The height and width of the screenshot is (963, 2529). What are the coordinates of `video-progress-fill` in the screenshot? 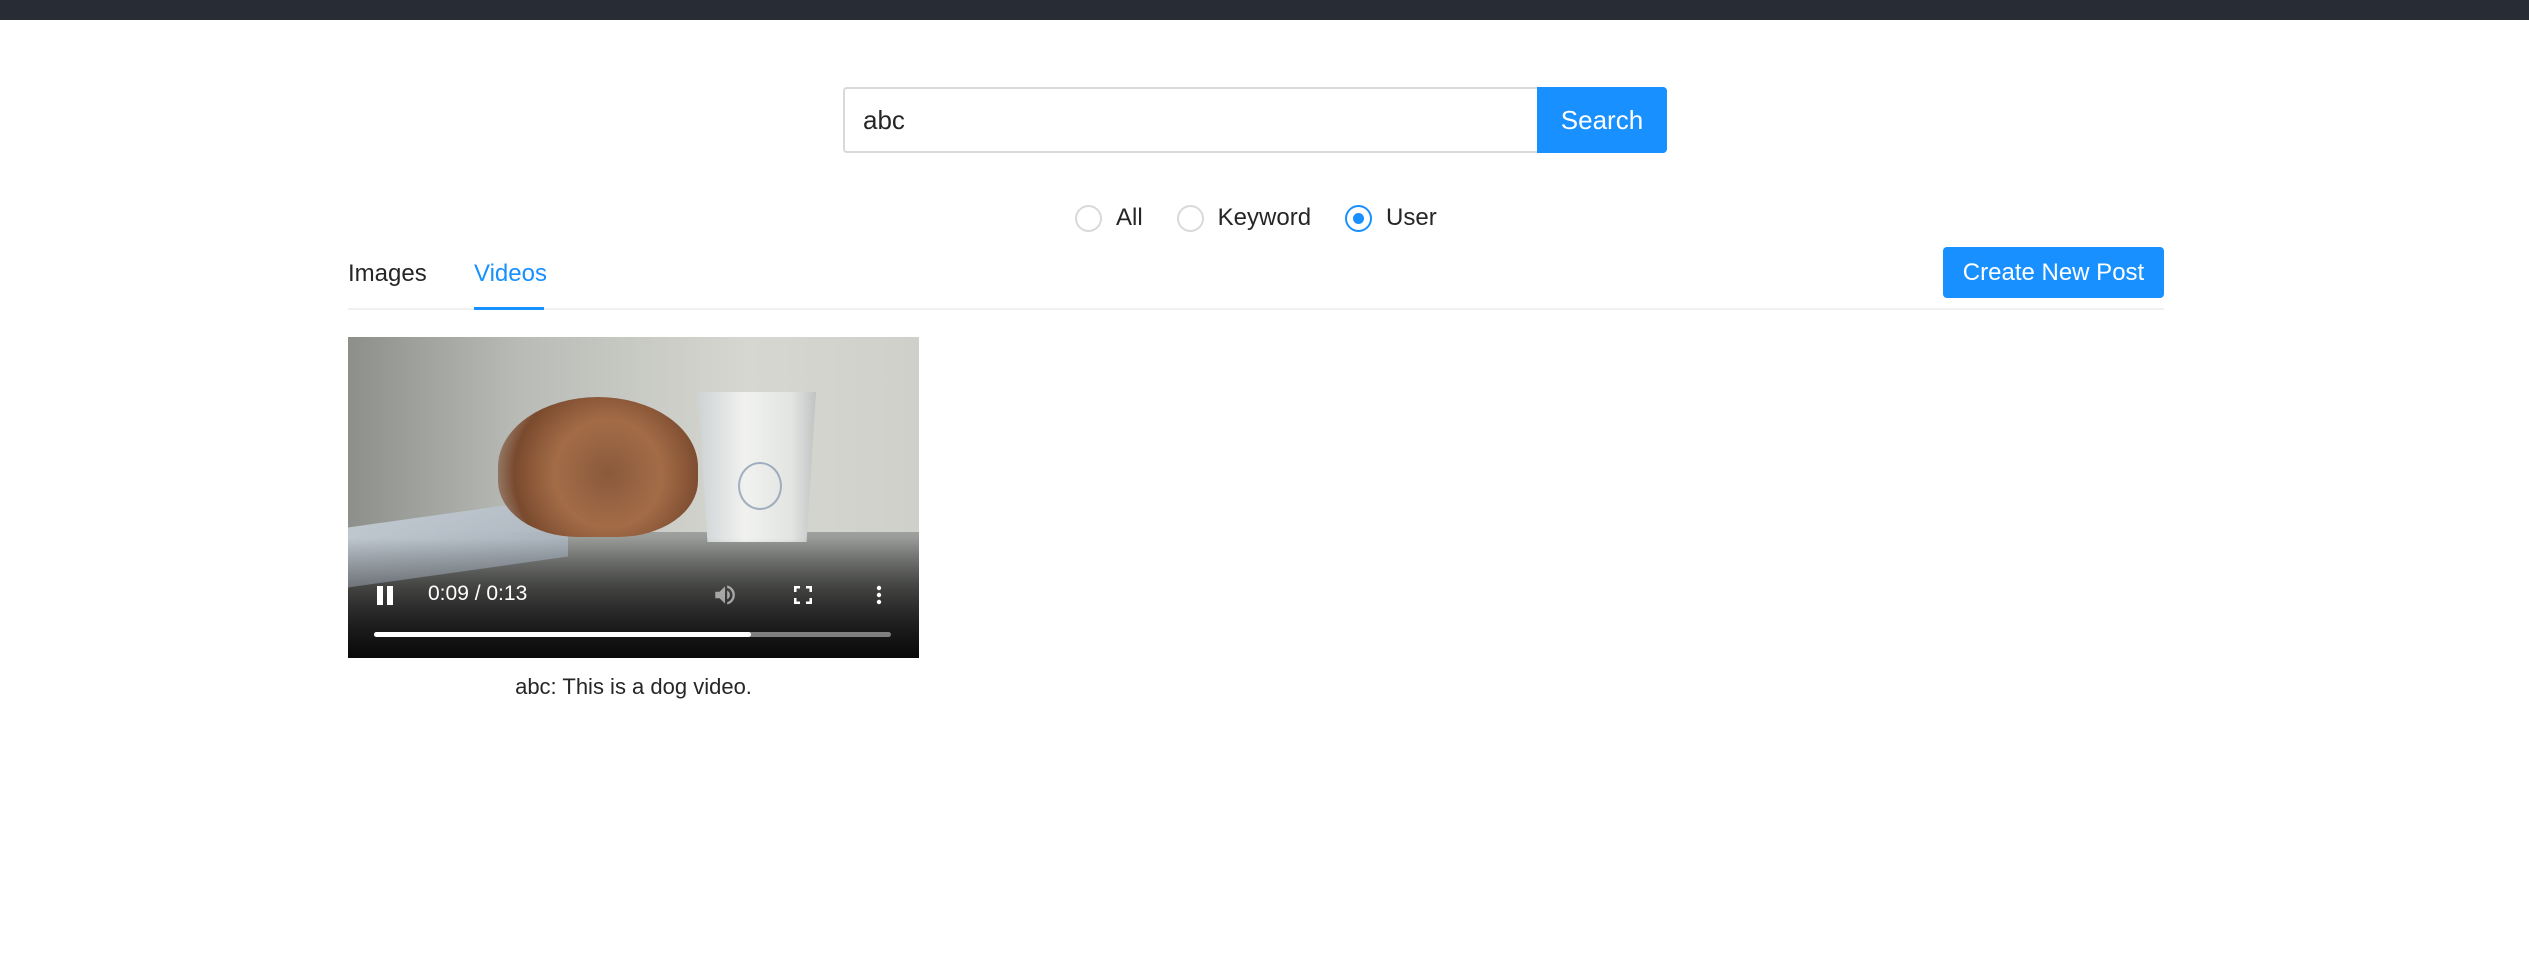 It's located at (563, 634).